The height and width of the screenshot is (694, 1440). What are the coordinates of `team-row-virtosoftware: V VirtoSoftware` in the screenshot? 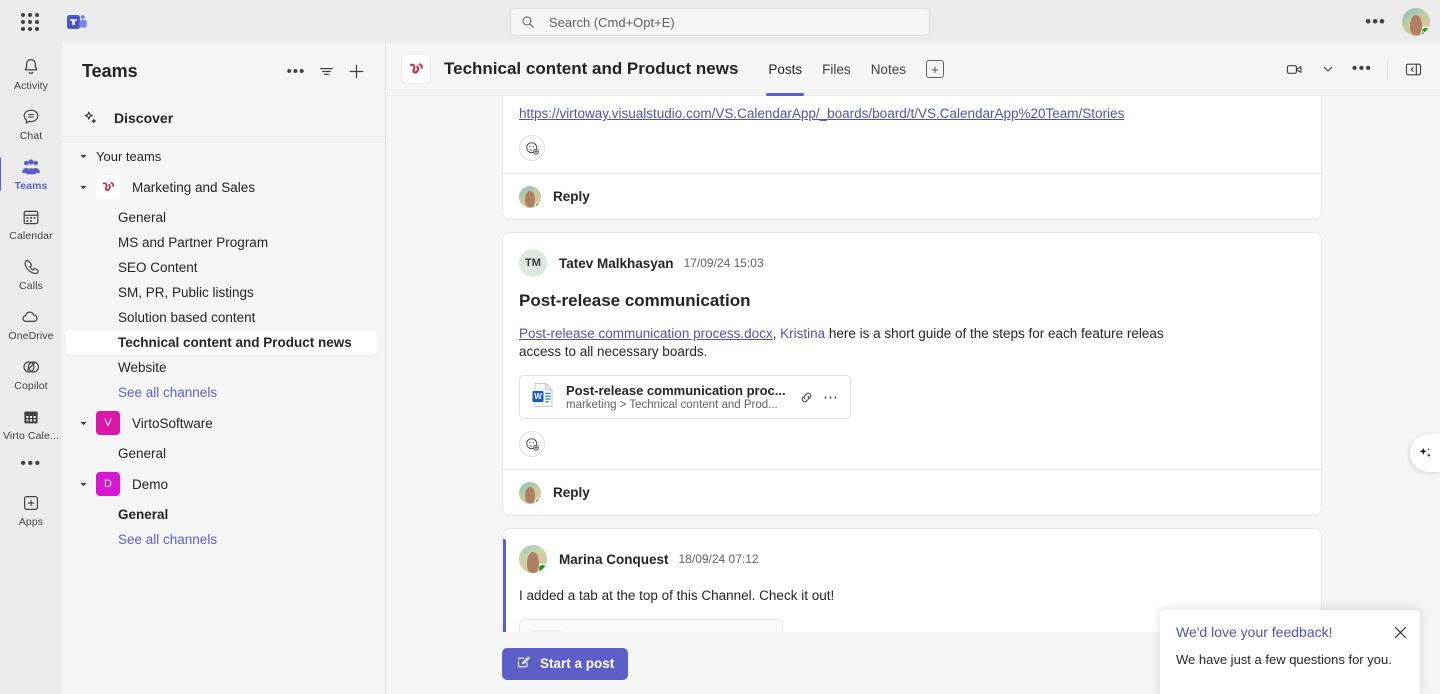 It's located at (223, 423).